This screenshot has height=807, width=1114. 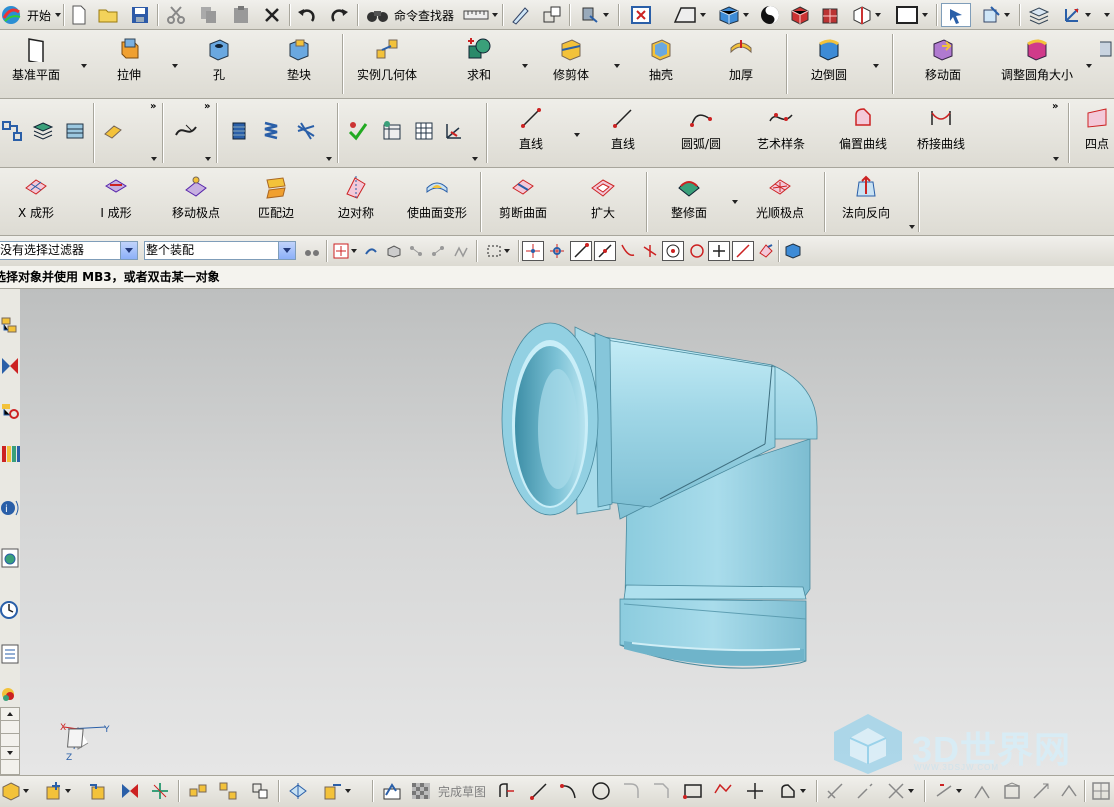 I want to click on assembly-tree-button, so click(x=12, y=131).